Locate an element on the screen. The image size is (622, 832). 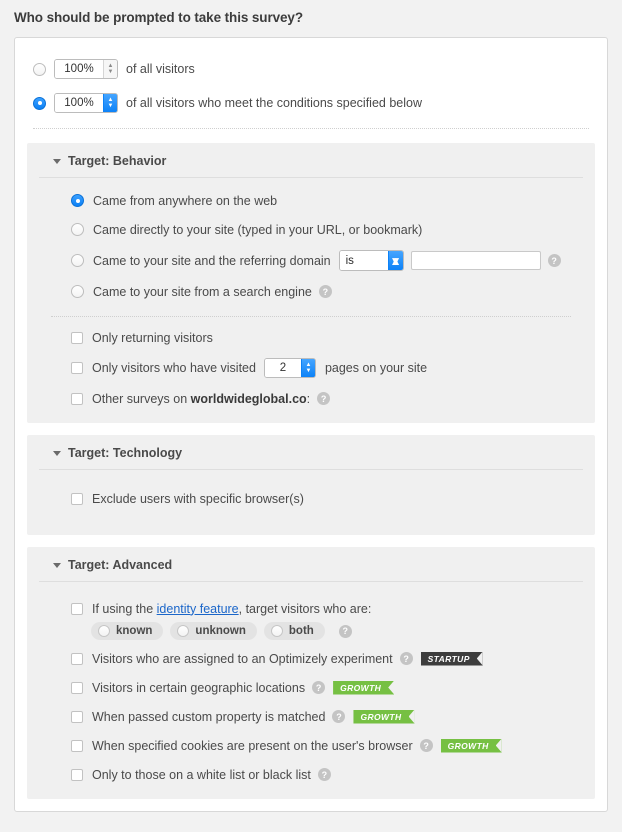
radio-search-engine is located at coordinates (77, 291).